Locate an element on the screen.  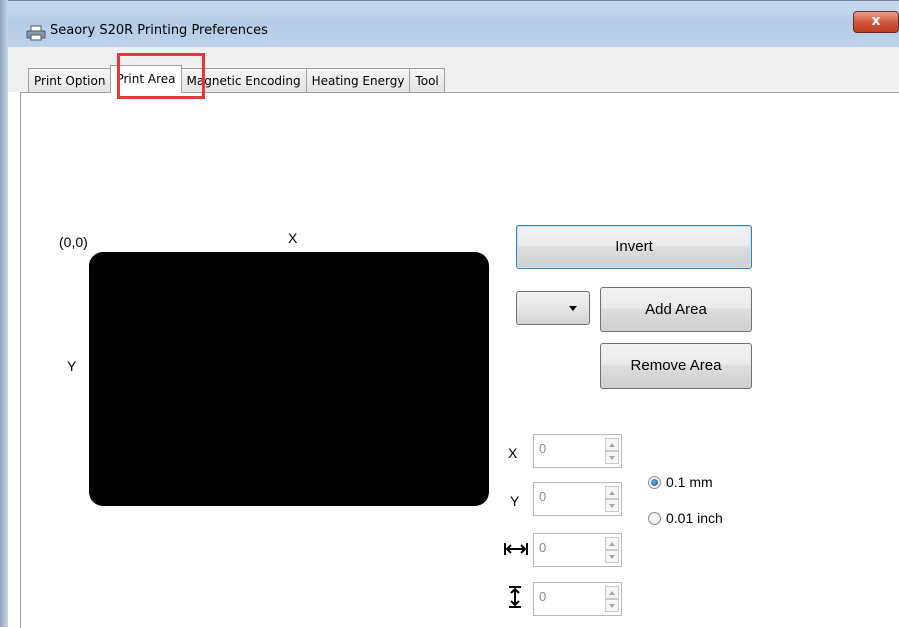
area-select-dropdown is located at coordinates (553, 308).